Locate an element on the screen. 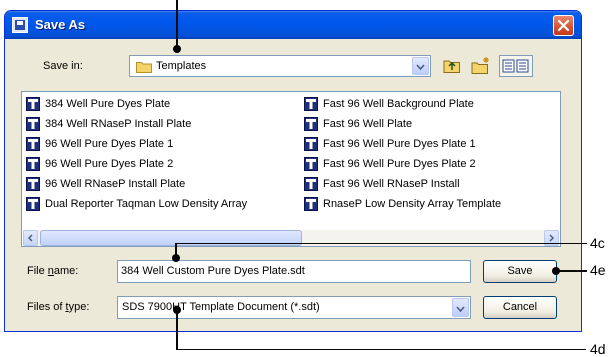 The width and height of the screenshot is (616, 357). chevron-left-icon is located at coordinates (30, 238).